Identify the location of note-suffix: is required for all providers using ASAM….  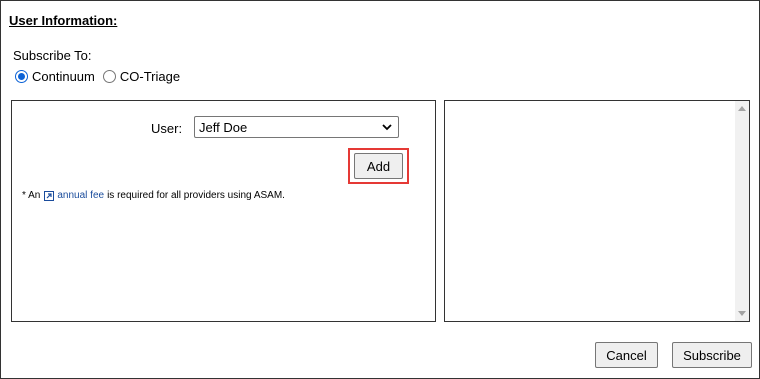
(196, 195).